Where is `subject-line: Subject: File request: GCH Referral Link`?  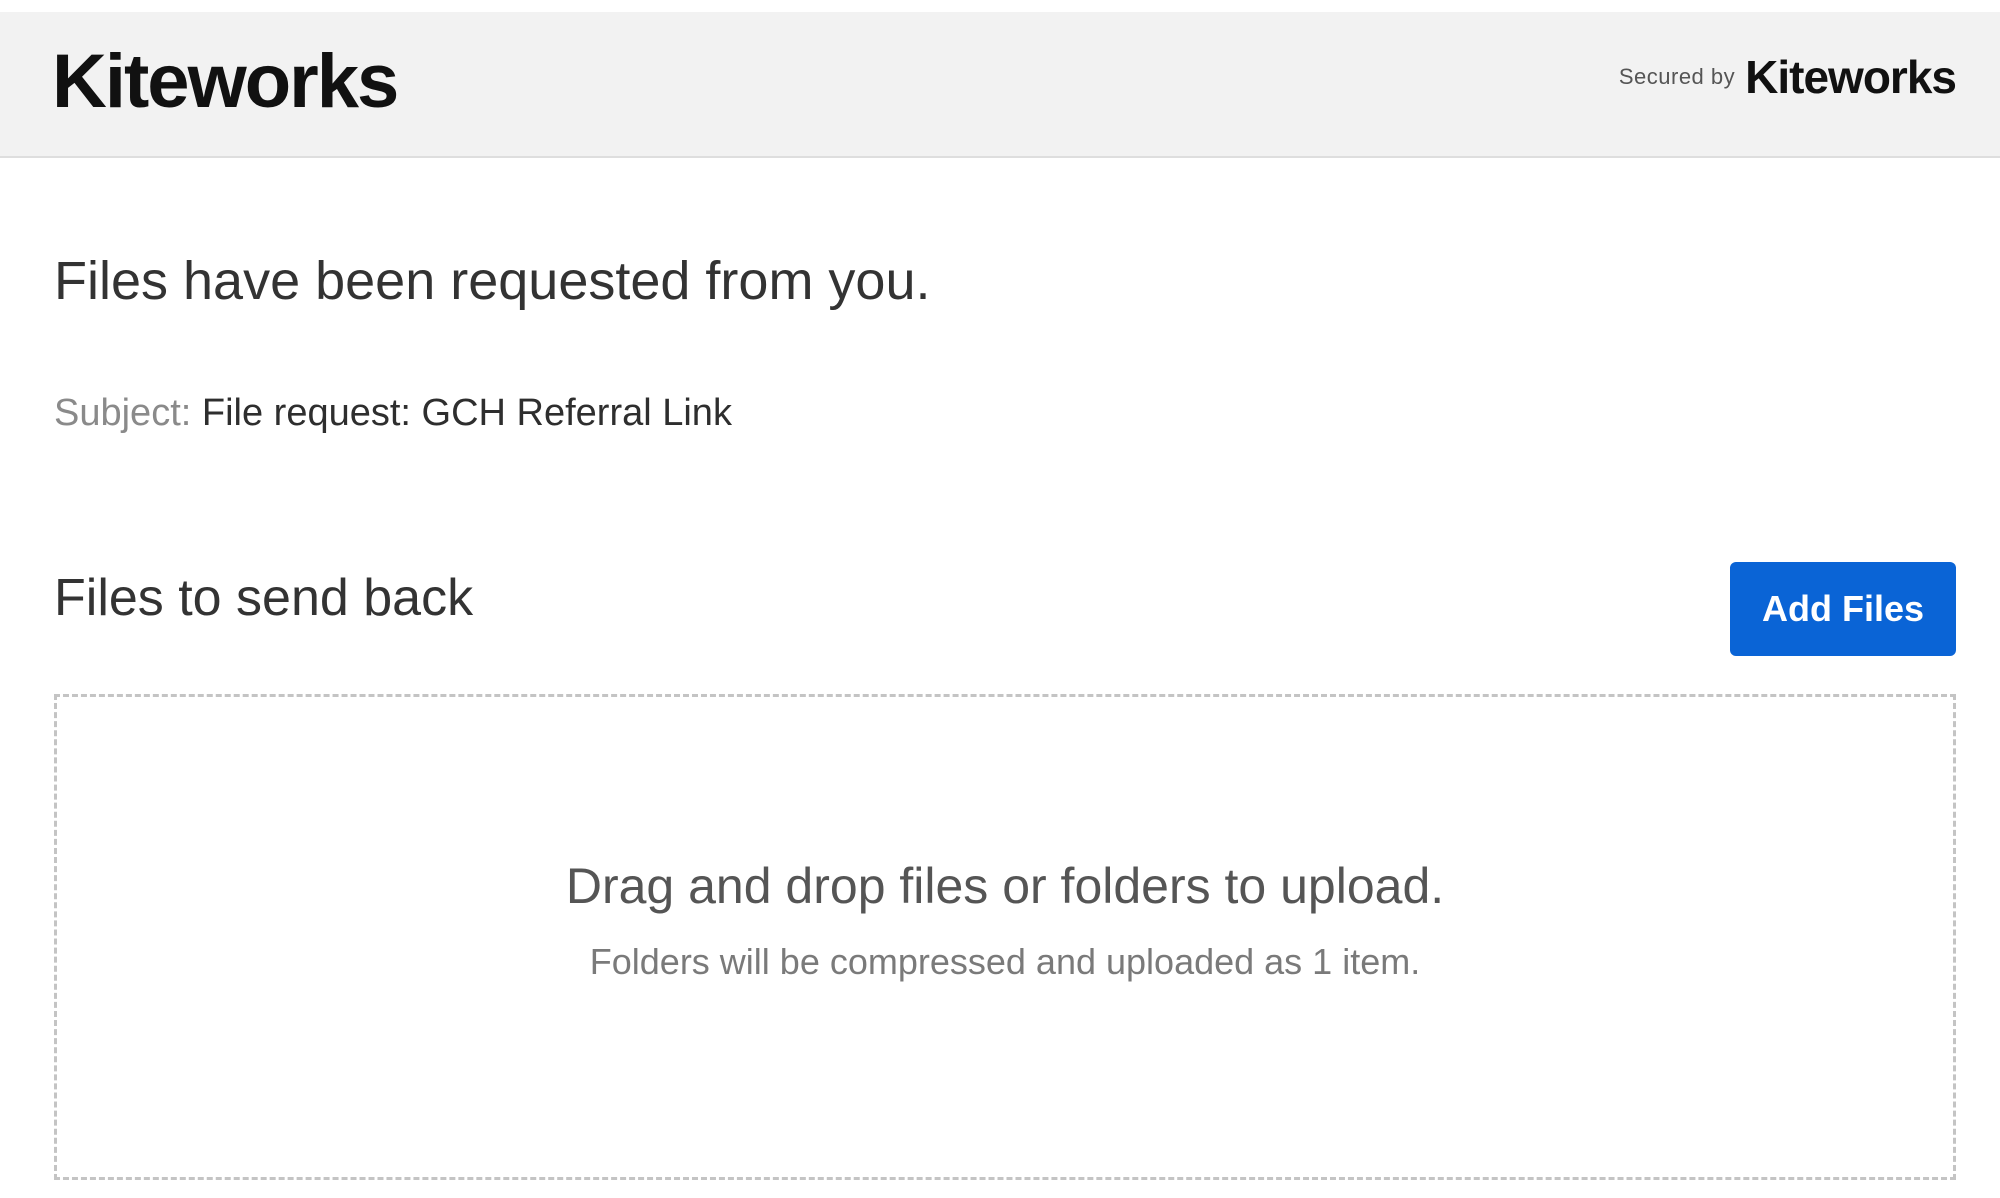 subject-line: Subject: File request: GCH Referral Link is located at coordinates (393, 413).